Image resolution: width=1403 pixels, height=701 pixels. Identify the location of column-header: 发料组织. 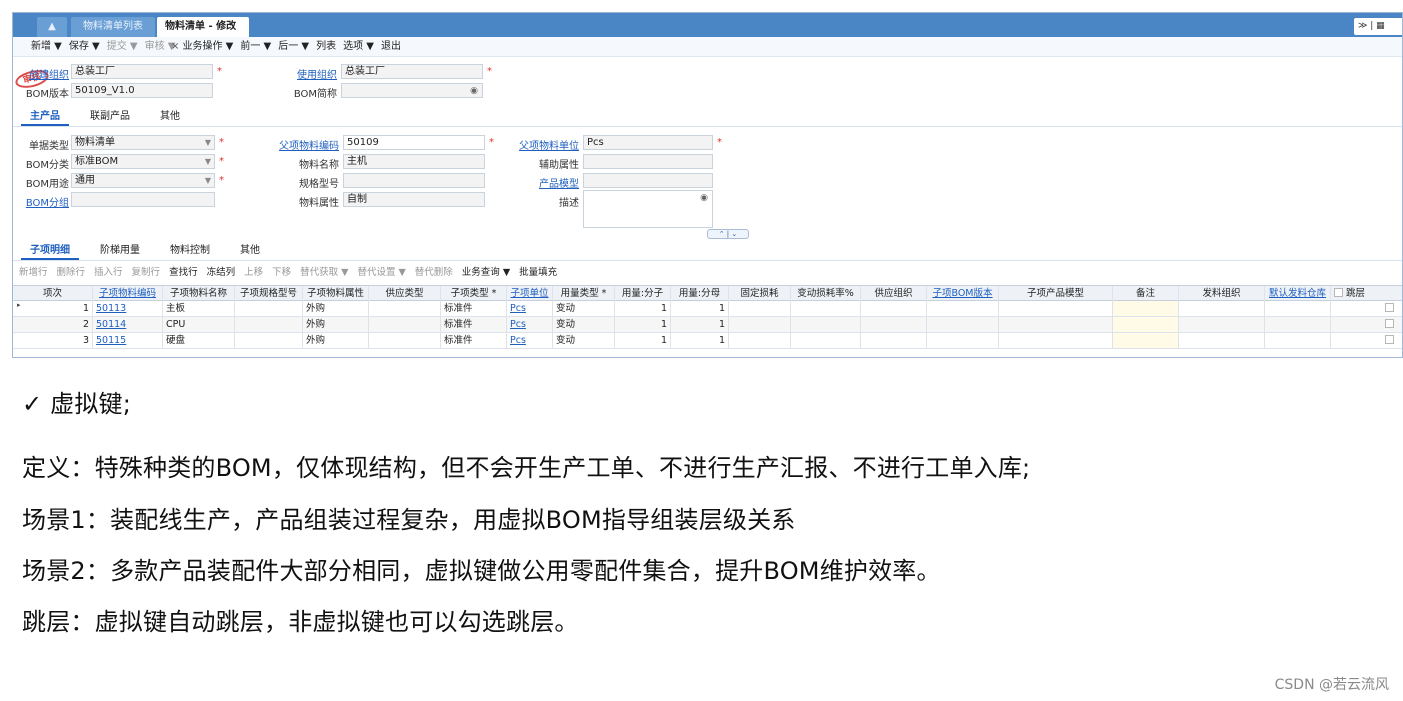
(1222, 293).